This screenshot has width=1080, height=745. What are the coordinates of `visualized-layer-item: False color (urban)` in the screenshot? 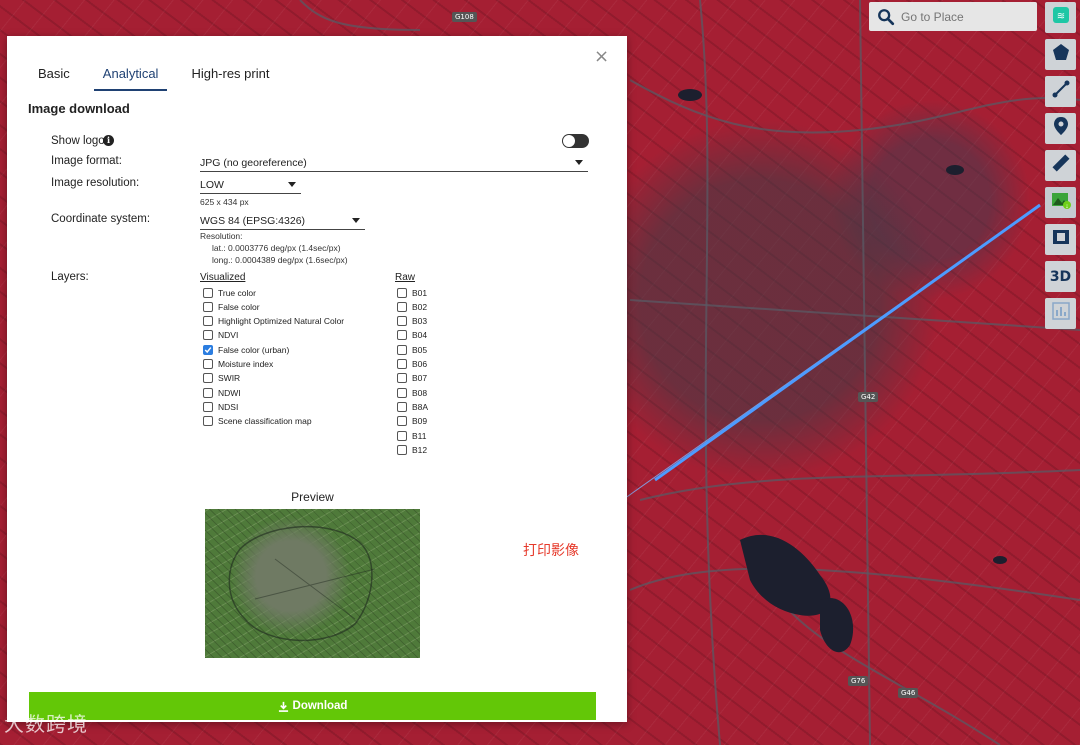 It's located at (246, 349).